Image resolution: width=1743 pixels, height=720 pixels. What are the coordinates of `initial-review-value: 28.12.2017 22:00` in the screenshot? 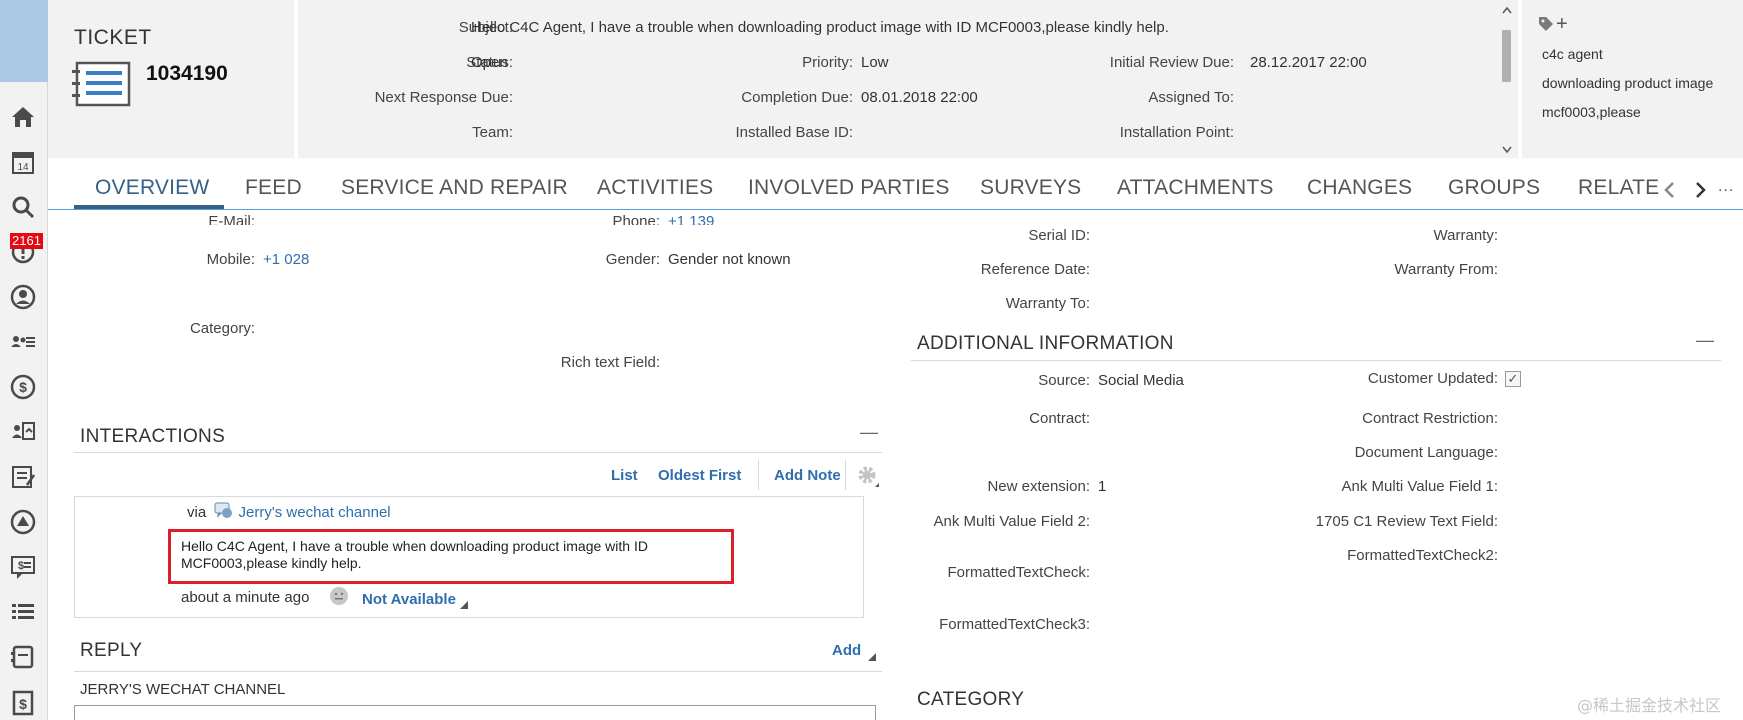 It's located at (1308, 62).